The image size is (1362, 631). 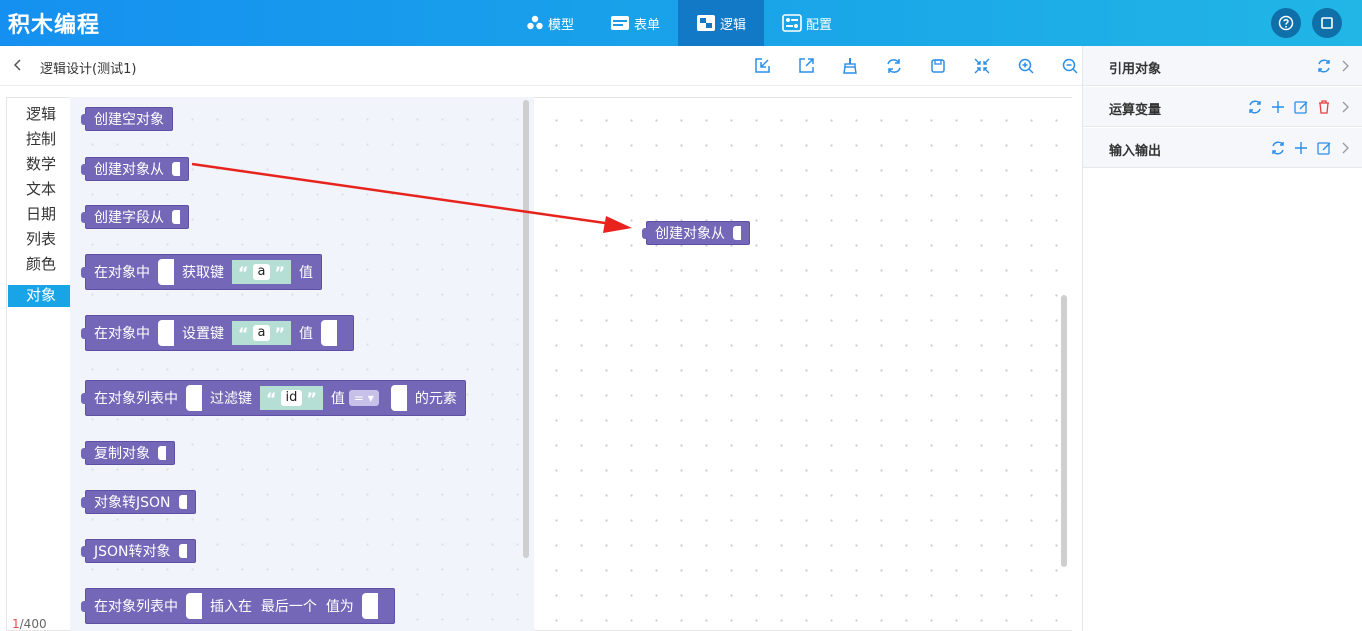 What do you see at coordinates (39, 115) in the screenshot?
I see `category-logic: 逻辑` at bounding box center [39, 115].